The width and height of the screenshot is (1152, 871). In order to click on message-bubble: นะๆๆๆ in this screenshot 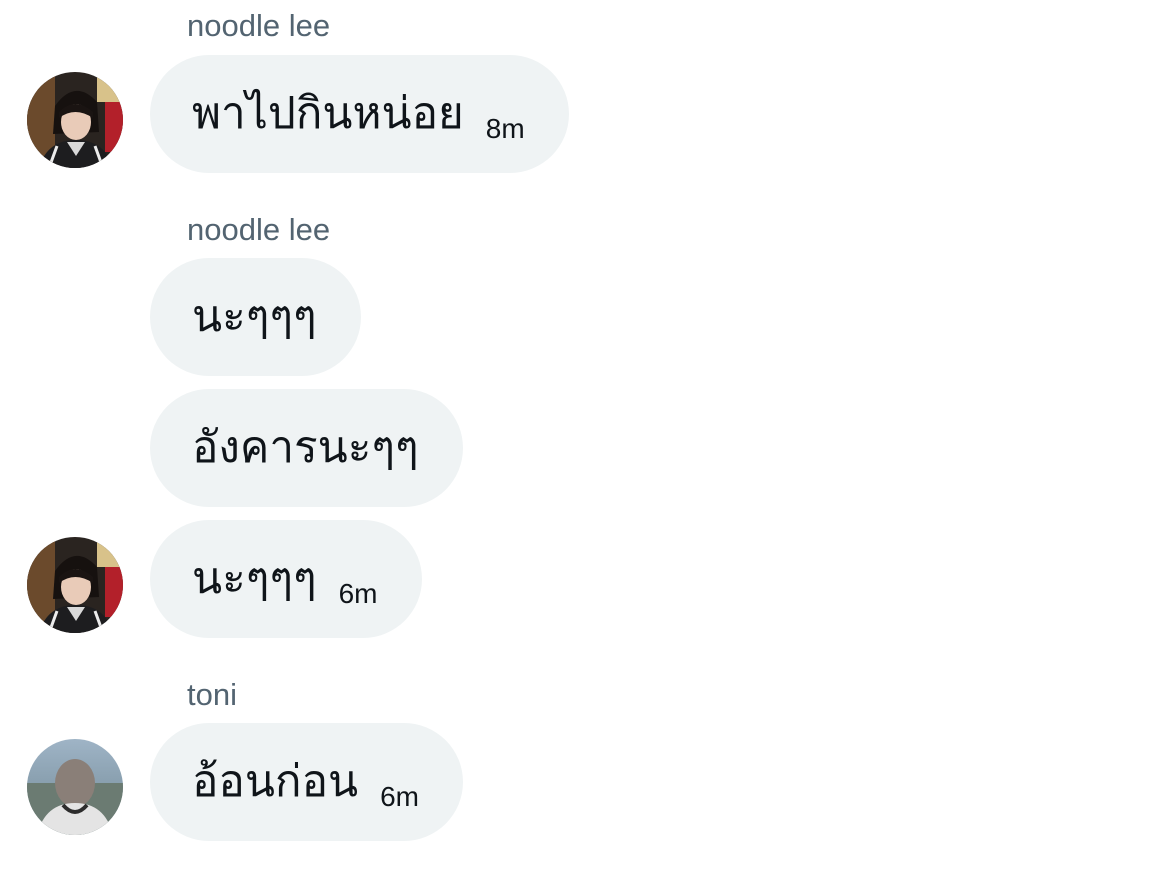, I will do `click(255, 317)`.